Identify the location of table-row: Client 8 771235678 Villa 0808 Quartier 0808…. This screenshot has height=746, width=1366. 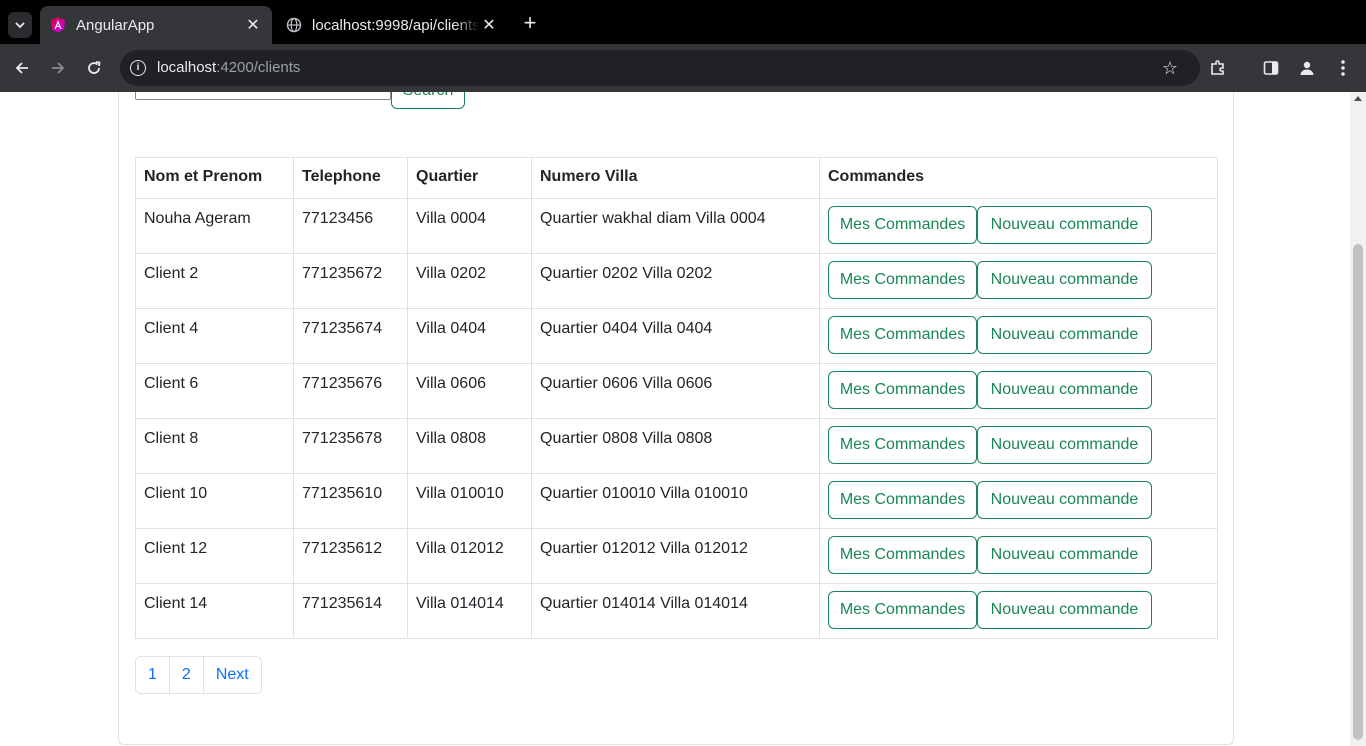
(676, 446).